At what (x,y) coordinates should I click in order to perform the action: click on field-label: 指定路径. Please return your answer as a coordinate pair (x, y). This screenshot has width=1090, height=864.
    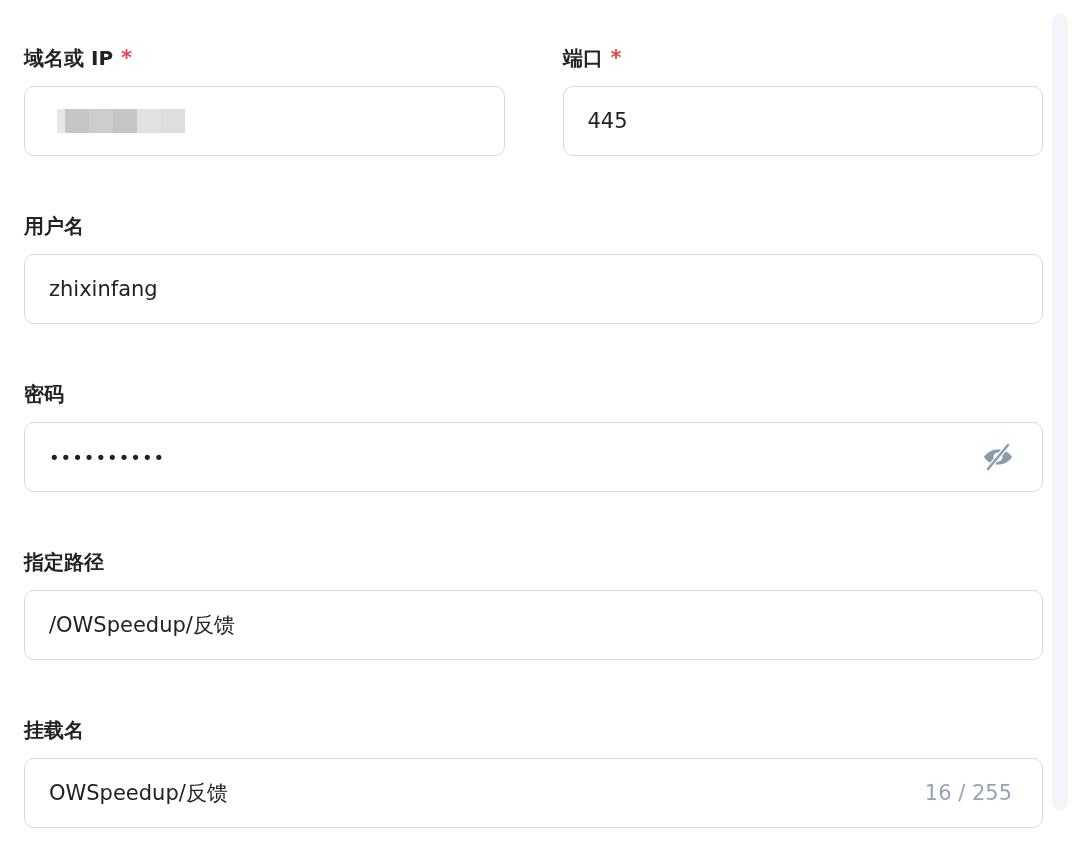
    Looking at the image, I should click on (64, 562).